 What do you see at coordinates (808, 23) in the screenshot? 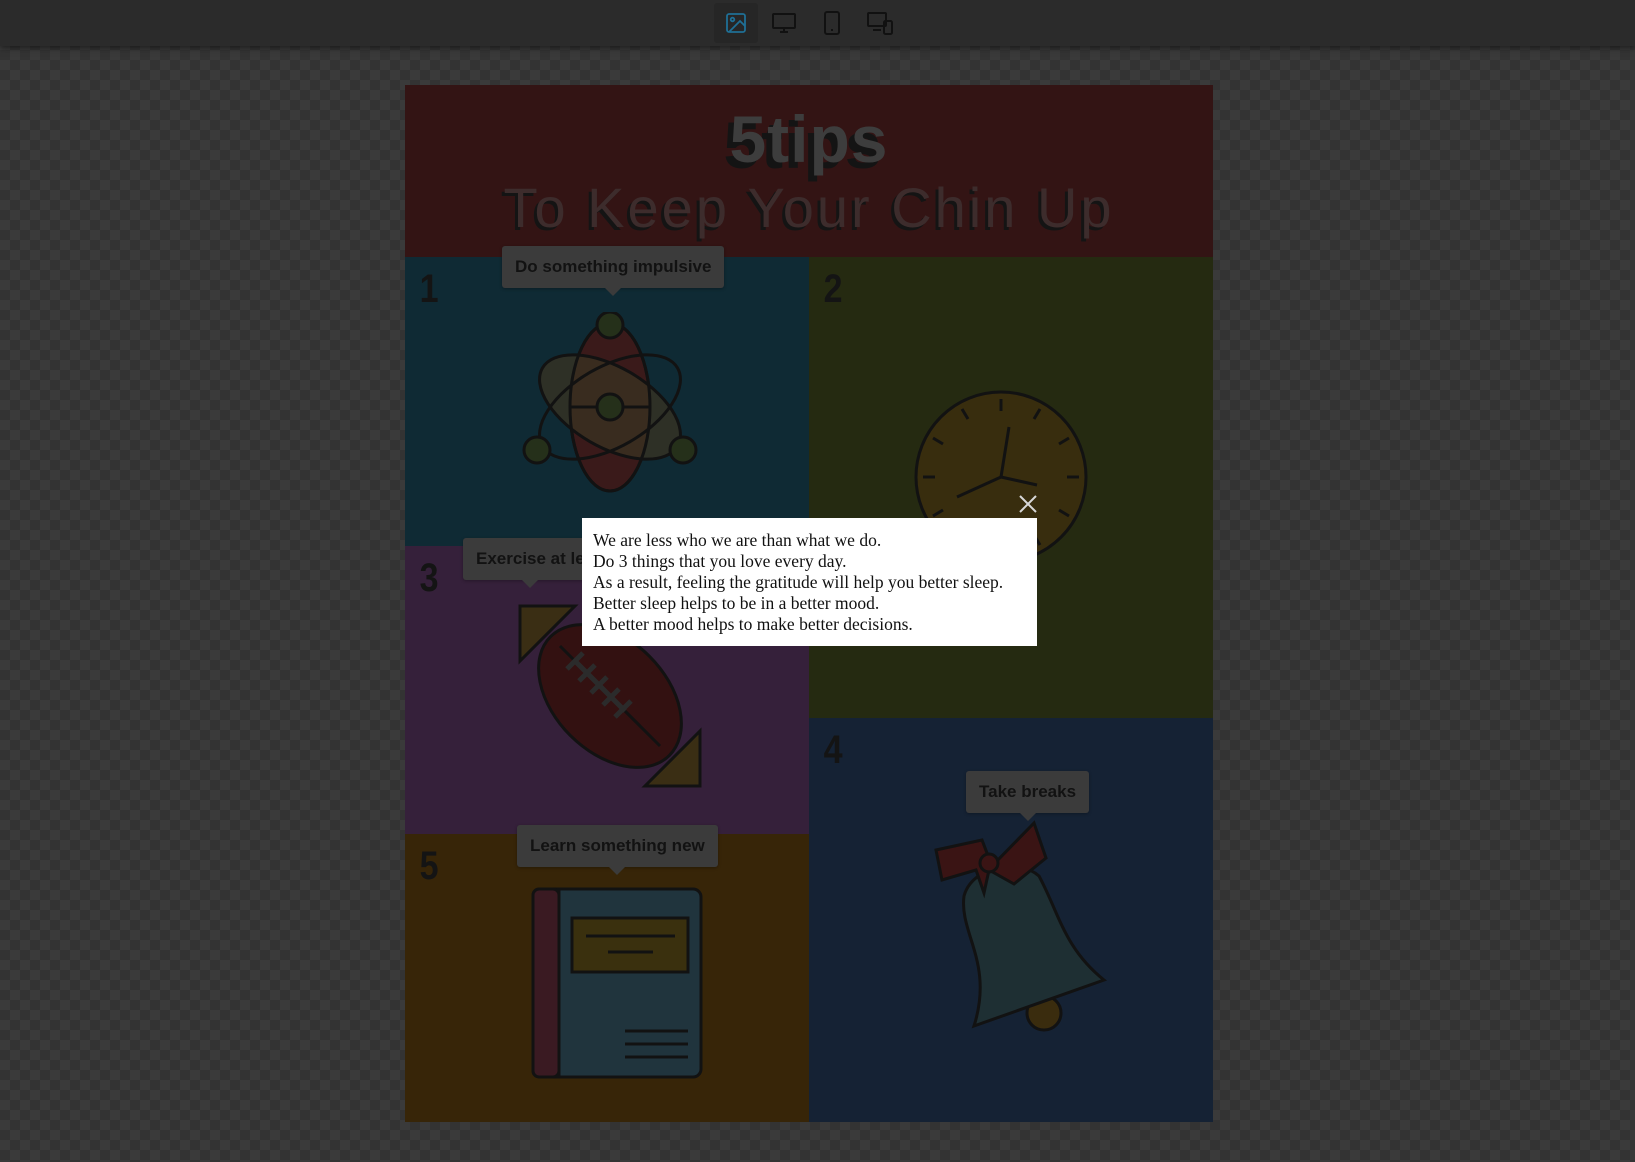
I see `view-mode-group` at bounding box center [808, 23].